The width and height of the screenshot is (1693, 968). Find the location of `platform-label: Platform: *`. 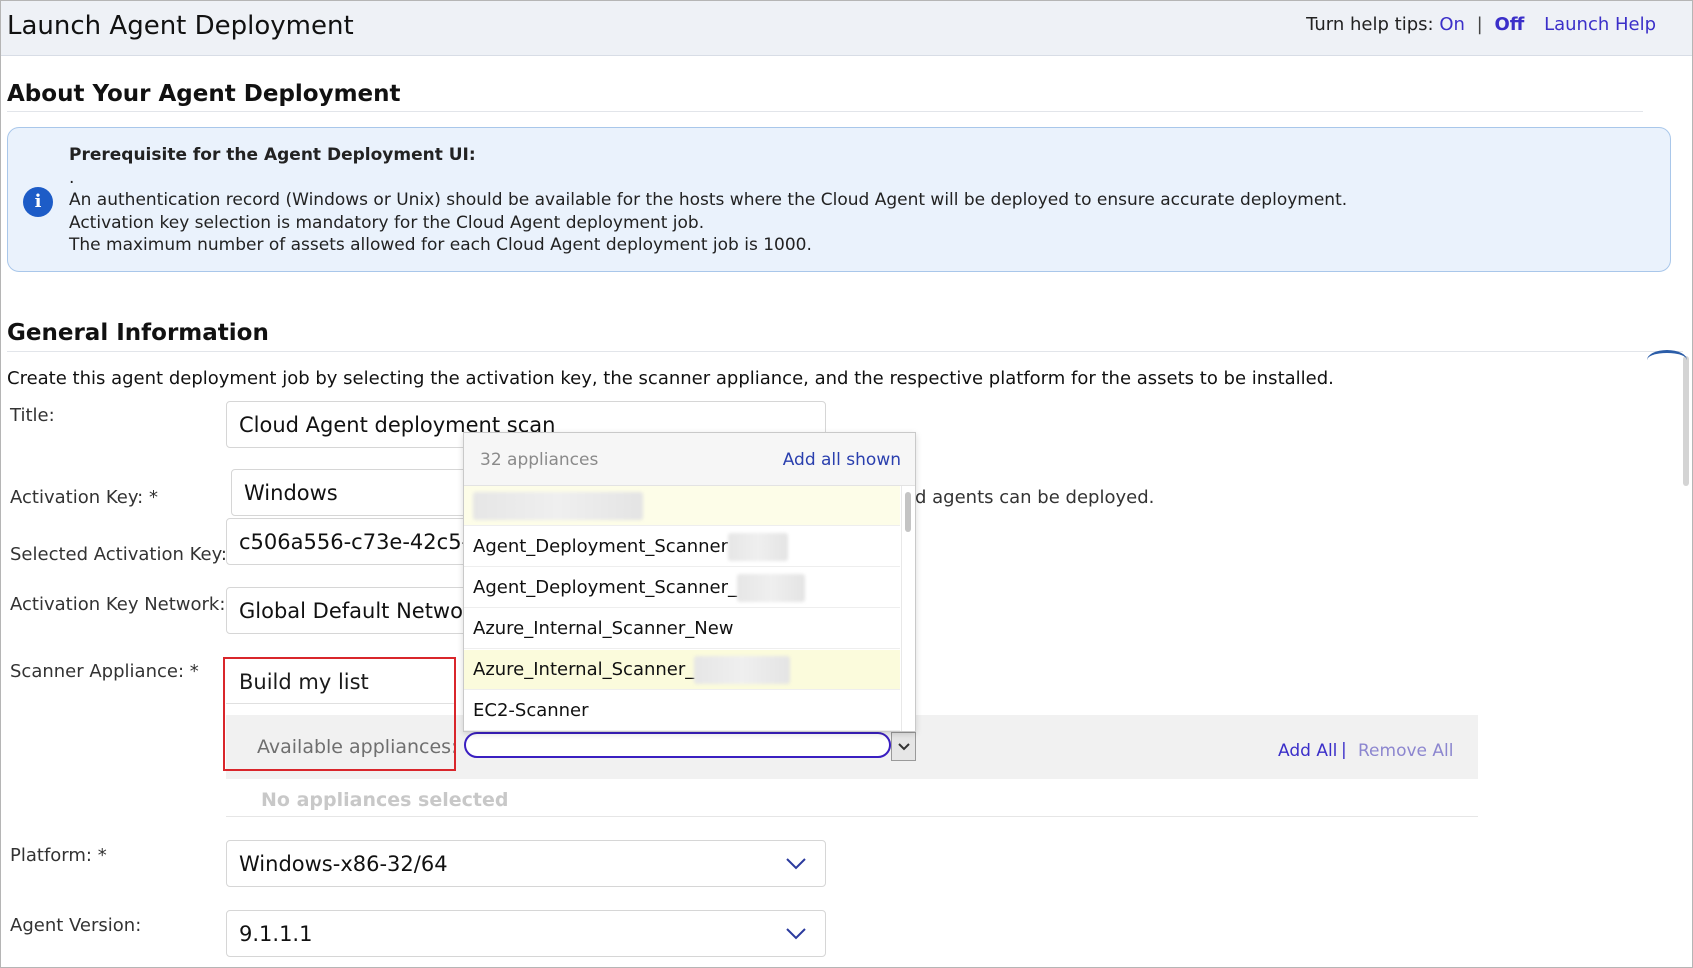

platform-label: Platform: * is located at coordinates (58, 855).